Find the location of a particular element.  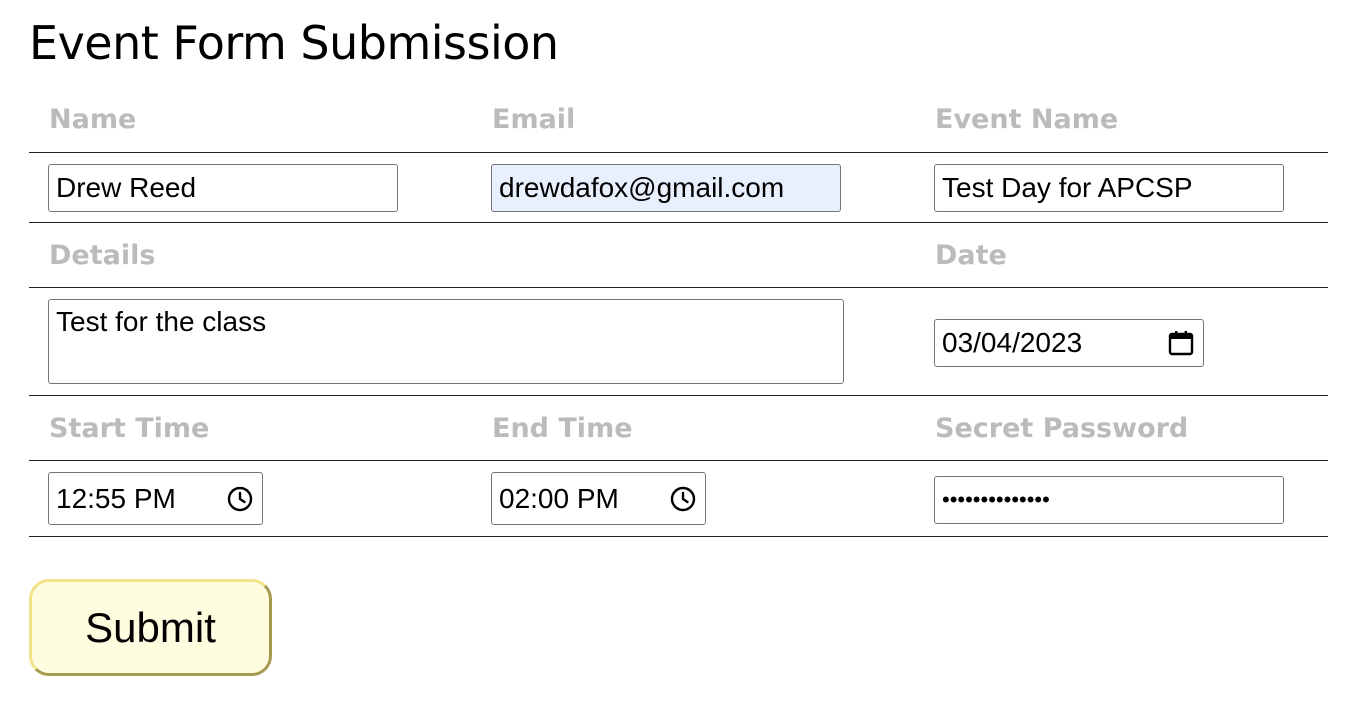

page-title: Event Form Submission is located at coordinates (294, 43).